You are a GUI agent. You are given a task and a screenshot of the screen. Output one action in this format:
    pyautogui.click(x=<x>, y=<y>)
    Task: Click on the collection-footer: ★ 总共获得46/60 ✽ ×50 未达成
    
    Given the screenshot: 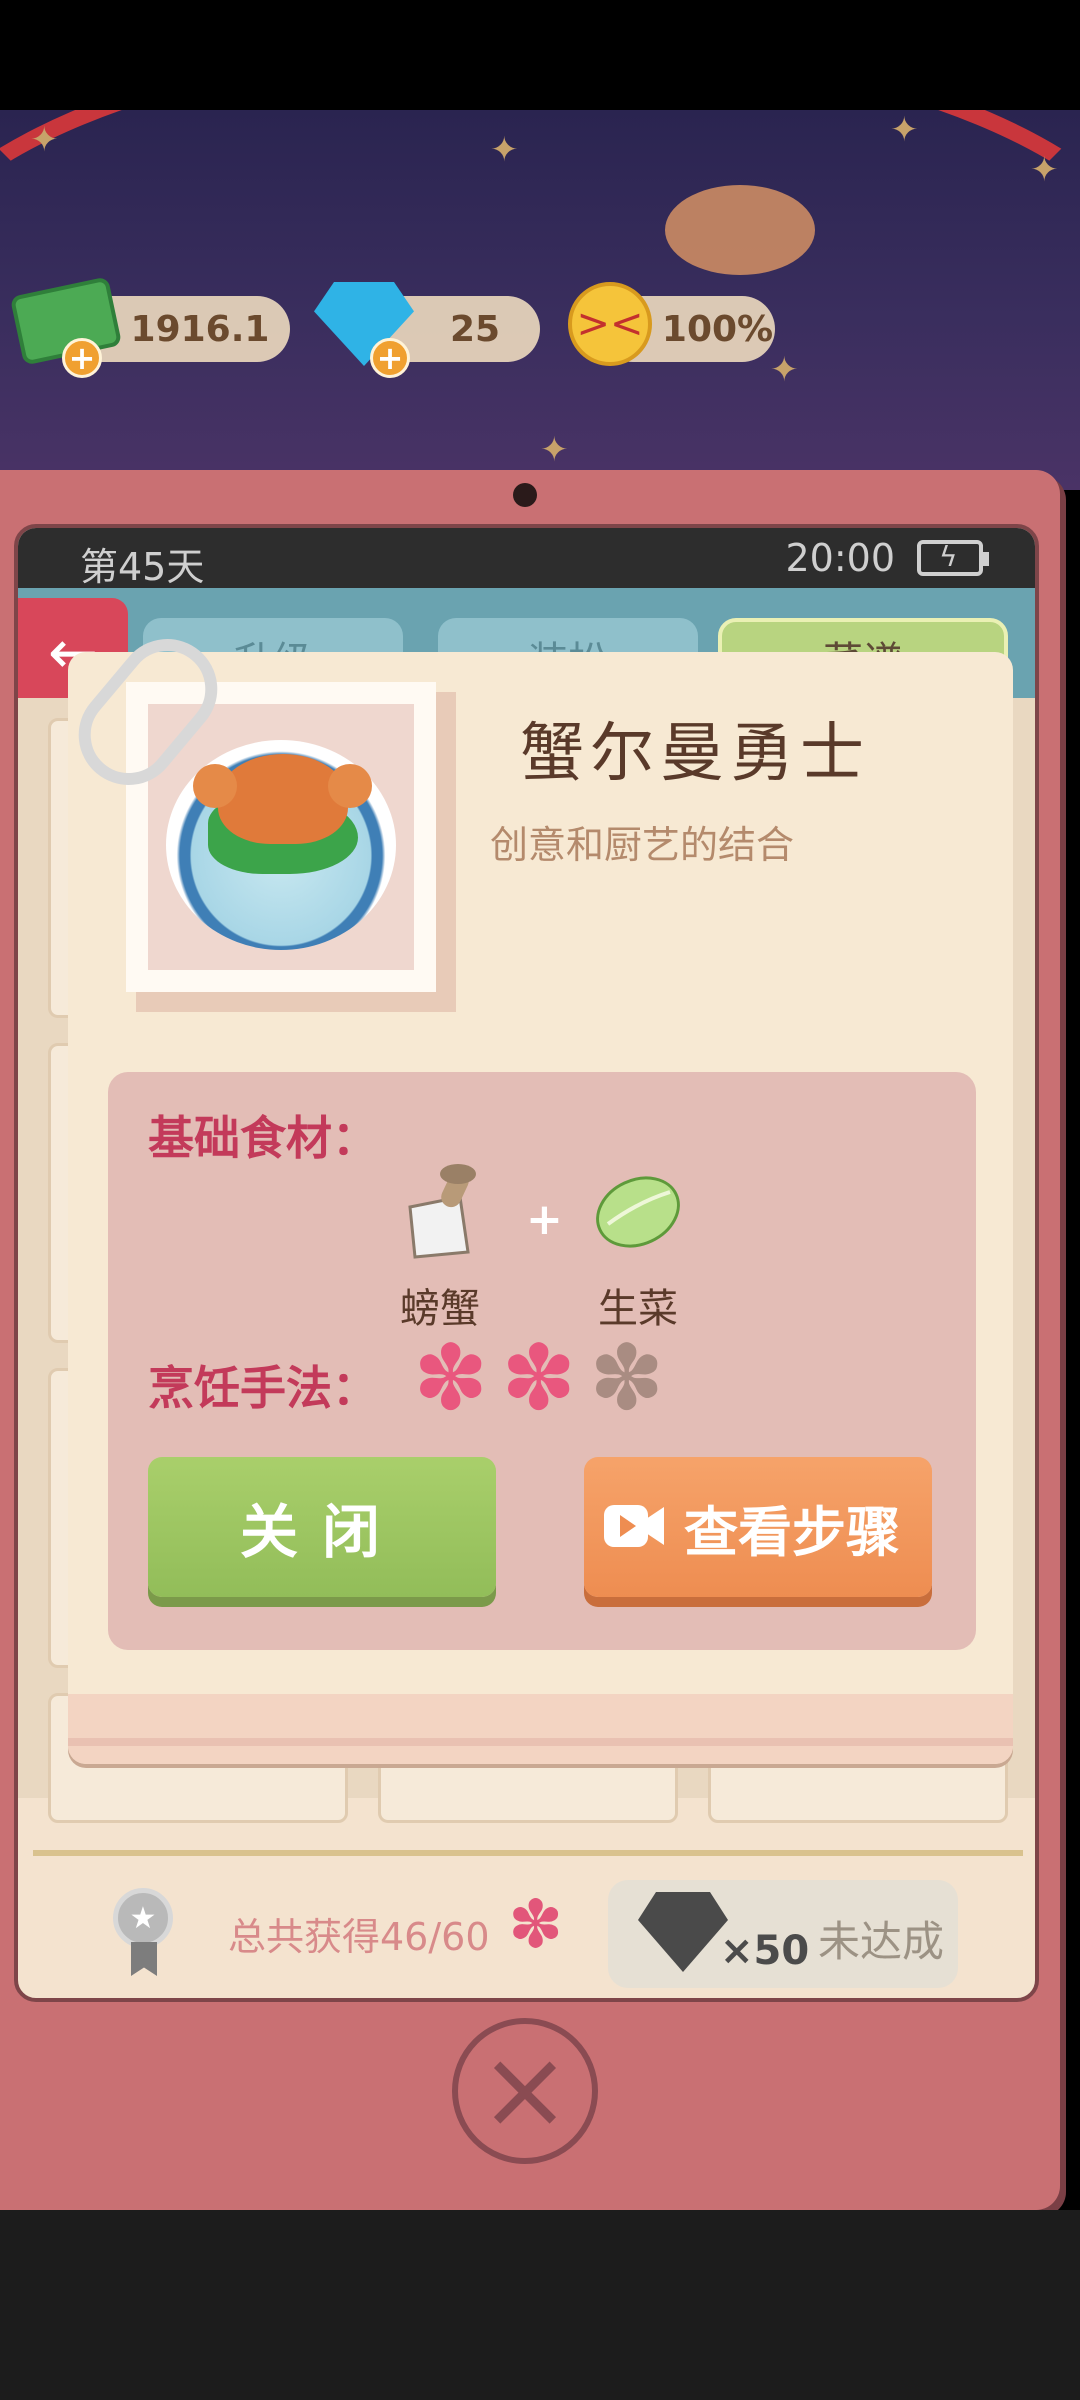 What is the action you would take?
    pyautogui.click(x=526, y=1928)
    